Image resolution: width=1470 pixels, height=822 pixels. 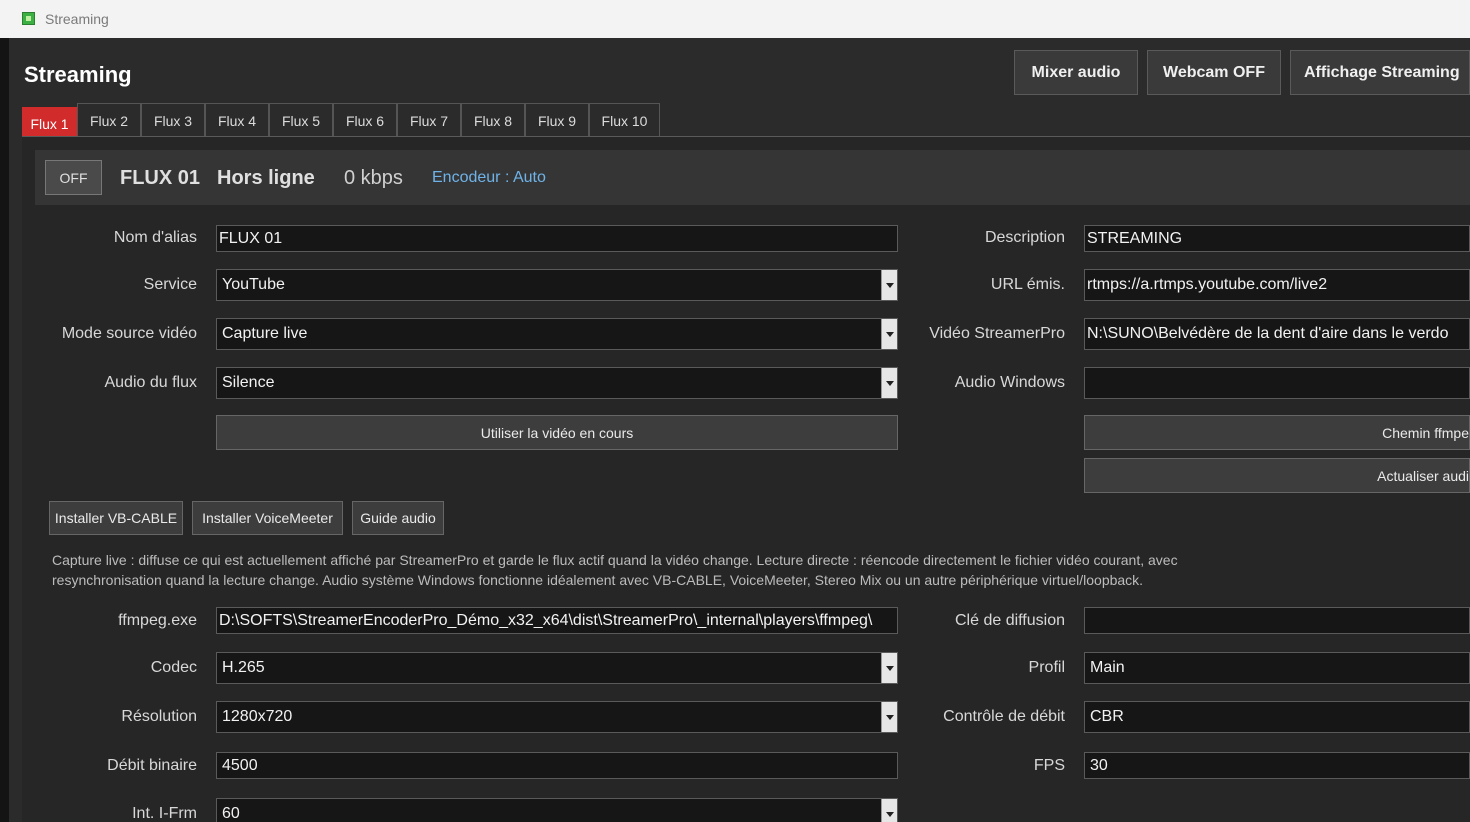 I want to click on rate-control-label: Contrôle de débit, so click(x=1004, y=716).